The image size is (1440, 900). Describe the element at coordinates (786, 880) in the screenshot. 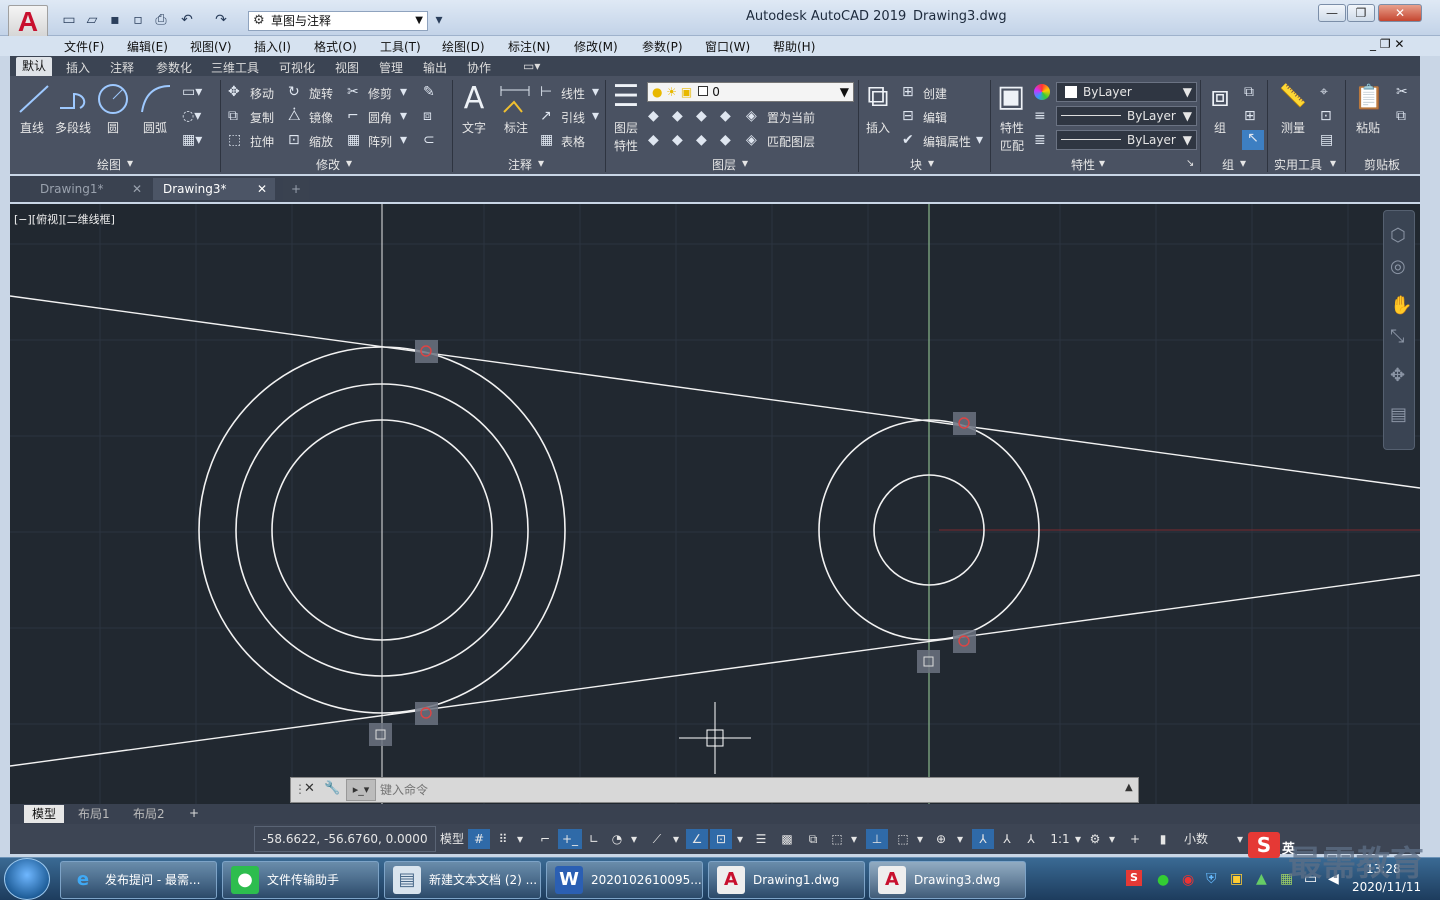

I see `taskbar-item-drawing1: A Drawing1.dwg` at that location.